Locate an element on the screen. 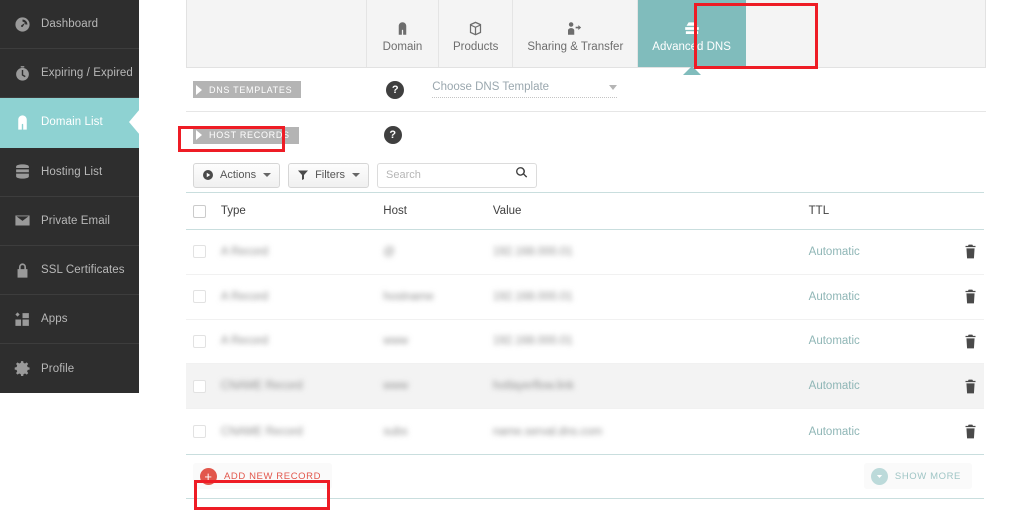 The width and height of the screenshot is (1024, 520). host-records-row: HOST RECORDS ? is located at coordinates (586, 135).